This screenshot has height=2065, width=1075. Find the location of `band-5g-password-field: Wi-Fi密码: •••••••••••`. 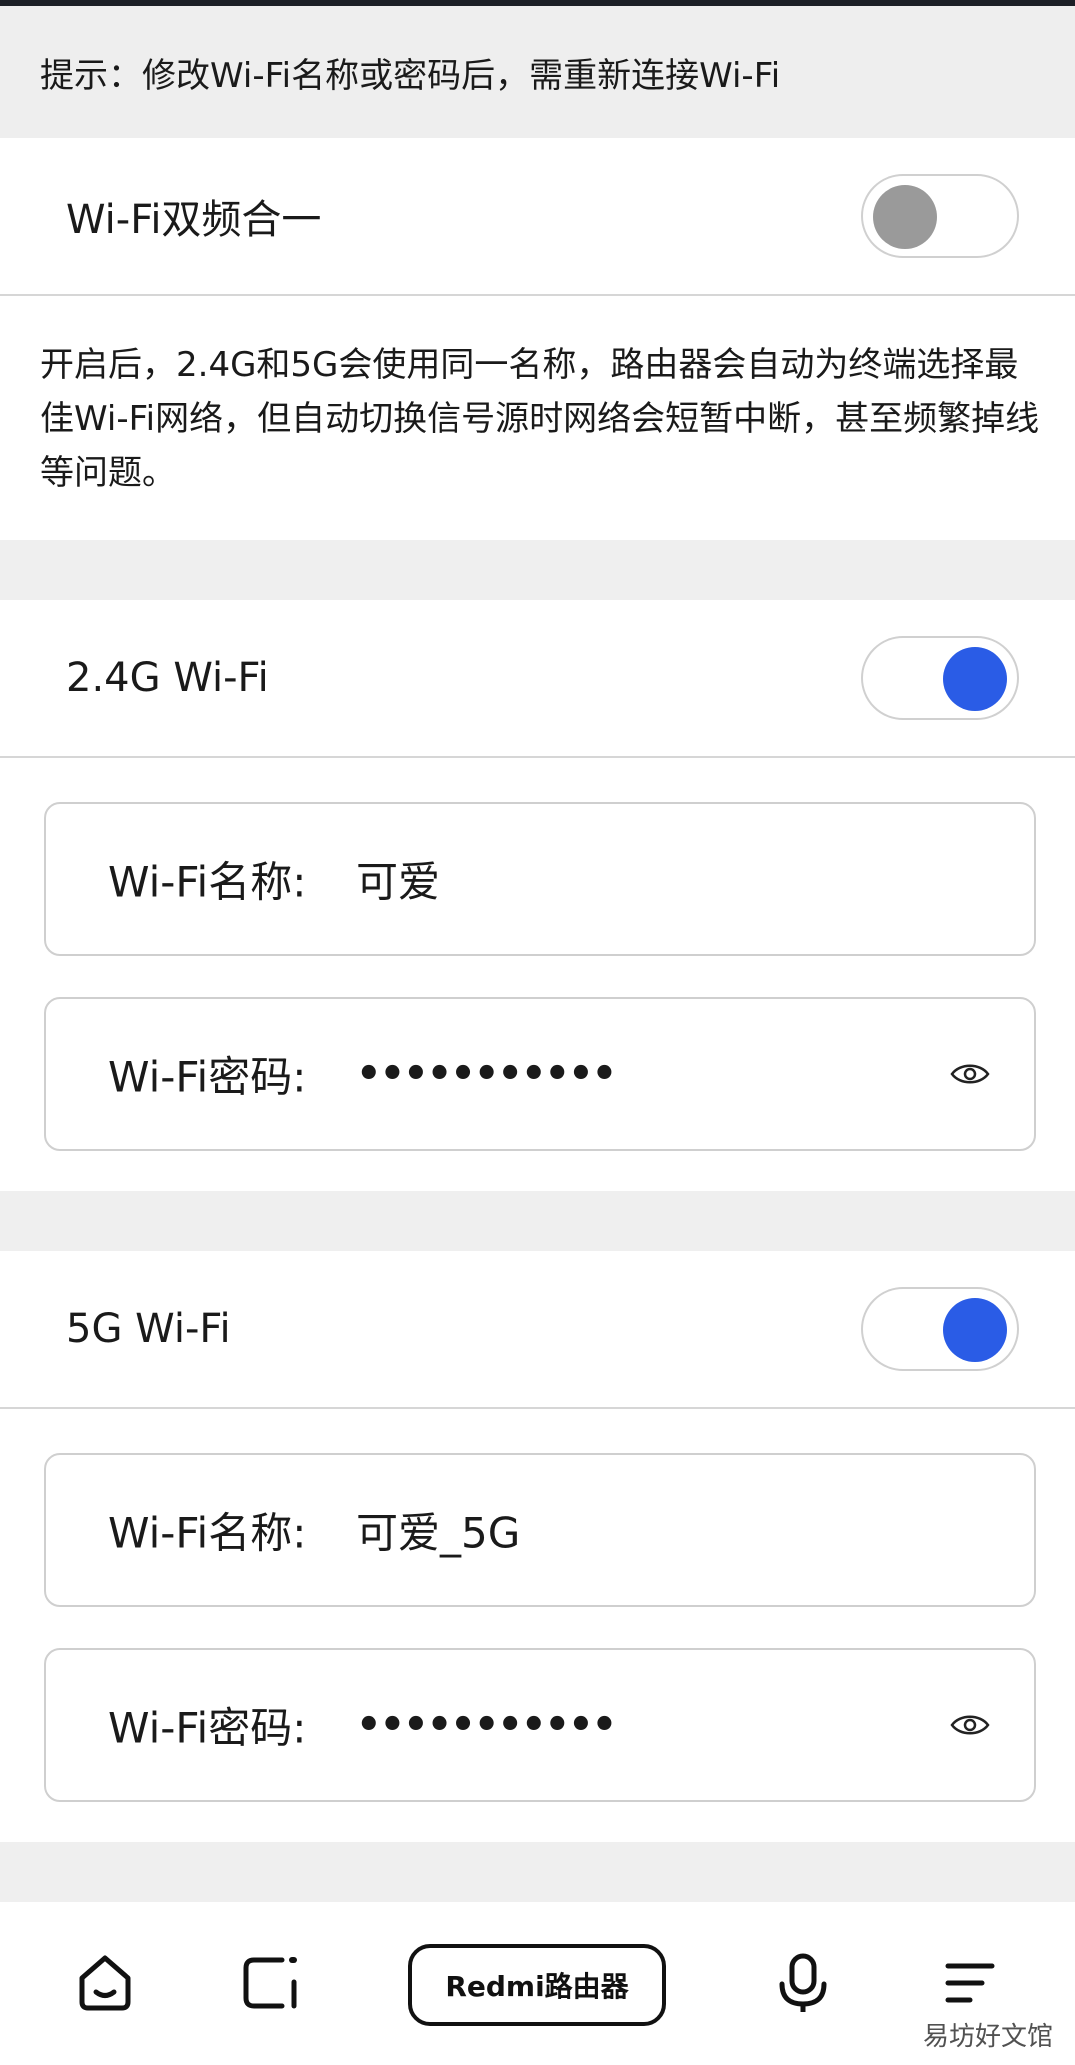

band-5g-password-field: Wi-Fi密码: ••••••••••• is located at coordinates (540, 1725).